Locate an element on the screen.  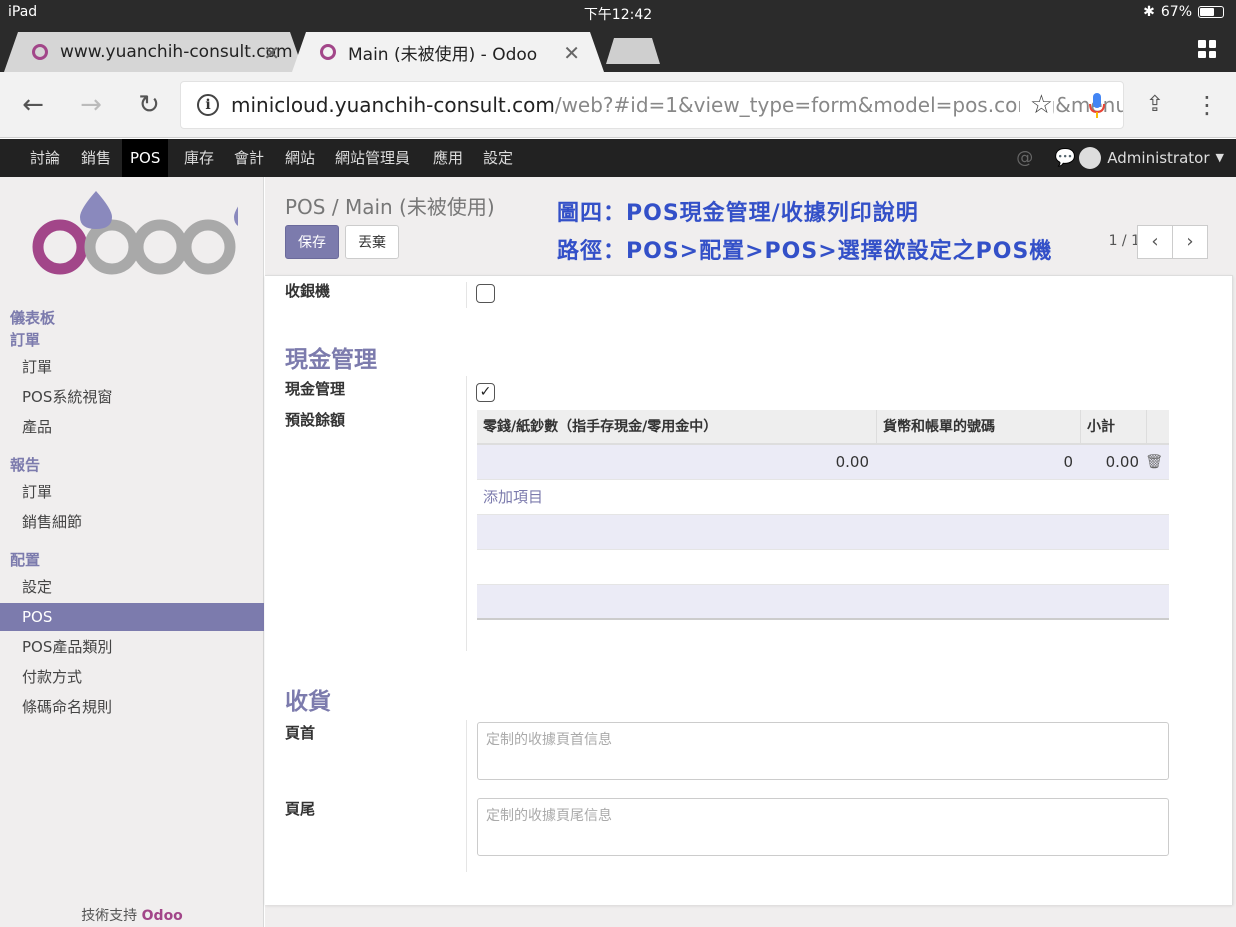
receipt-title: 收貨 is located at coordinates (308, 702).